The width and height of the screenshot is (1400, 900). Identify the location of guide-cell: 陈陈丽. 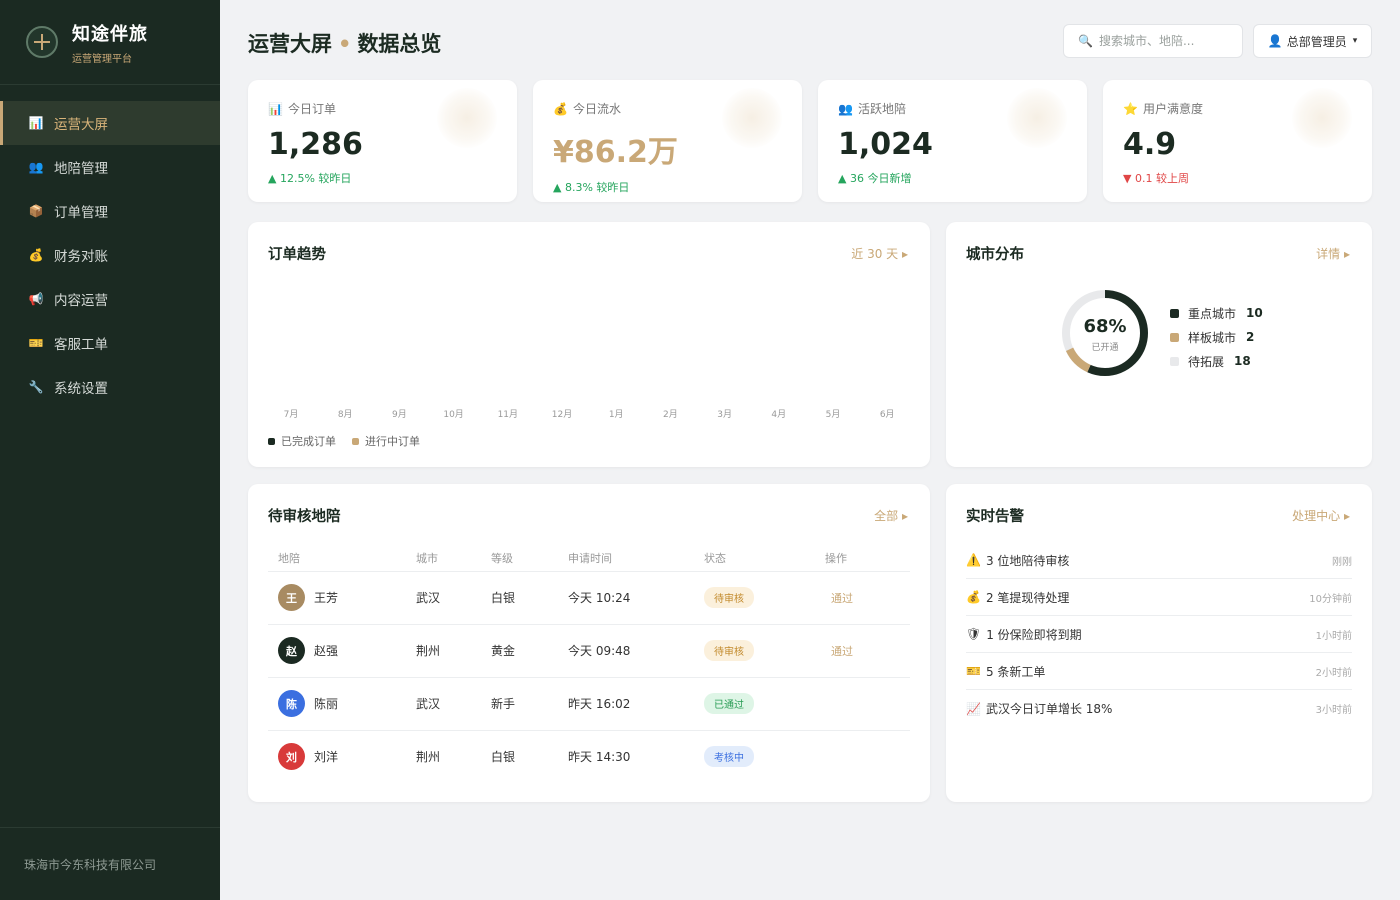
(337, 704).